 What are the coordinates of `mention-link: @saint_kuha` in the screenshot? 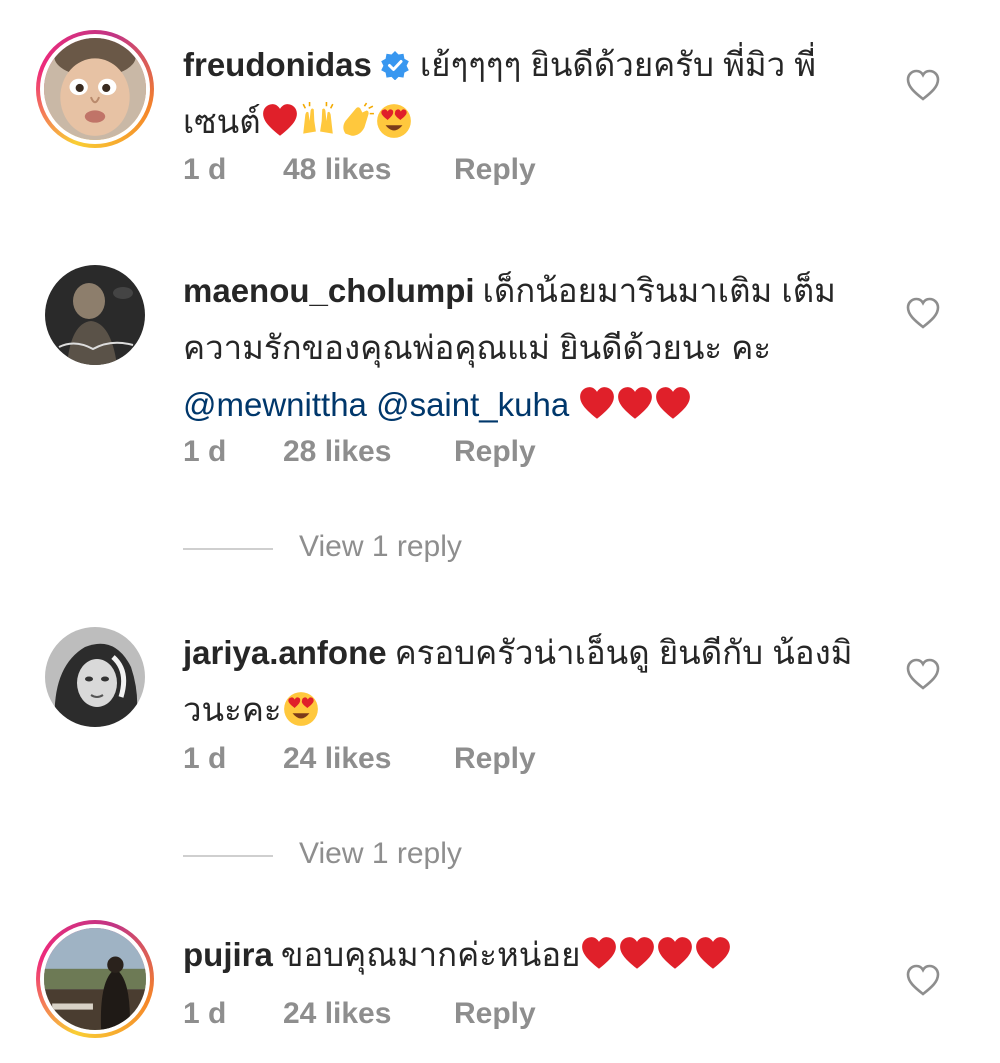 It's located at (472, 404).